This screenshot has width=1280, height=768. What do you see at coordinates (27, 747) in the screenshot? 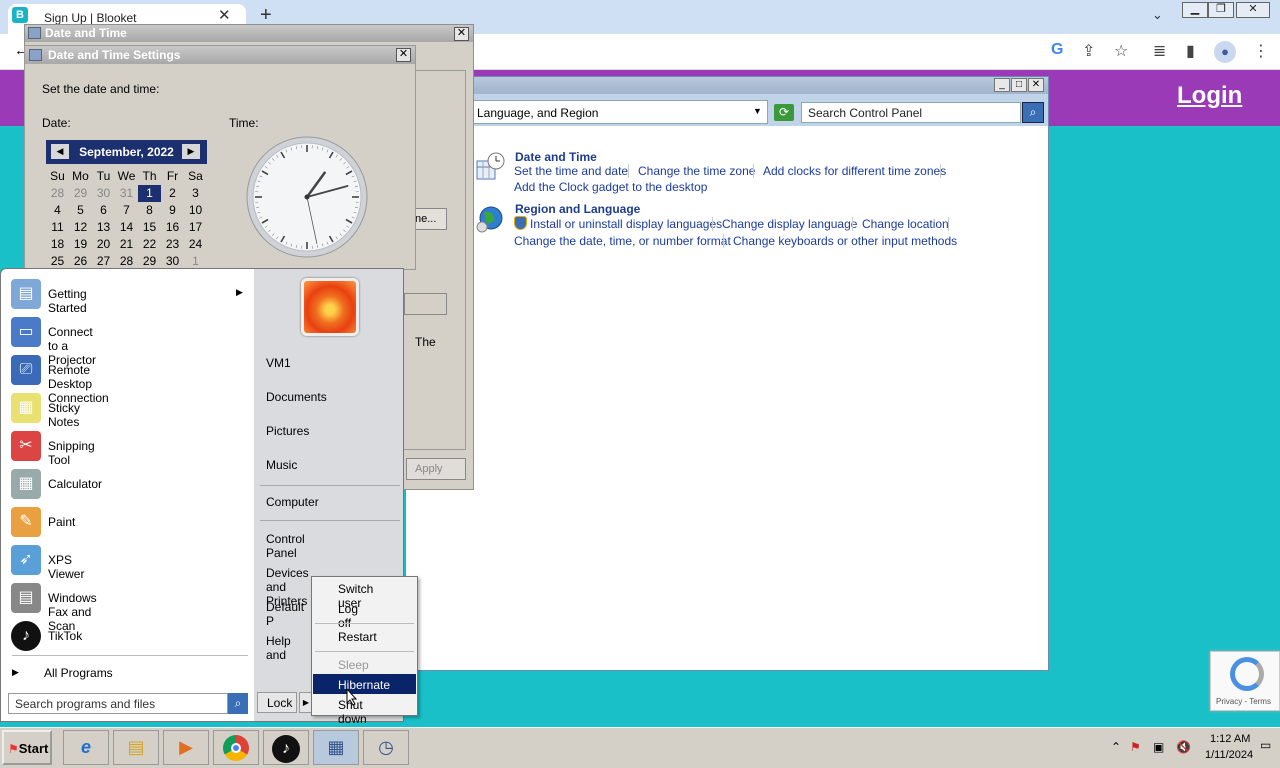
I see `start-button: ⚑Start` at bounding box center [27, 747].